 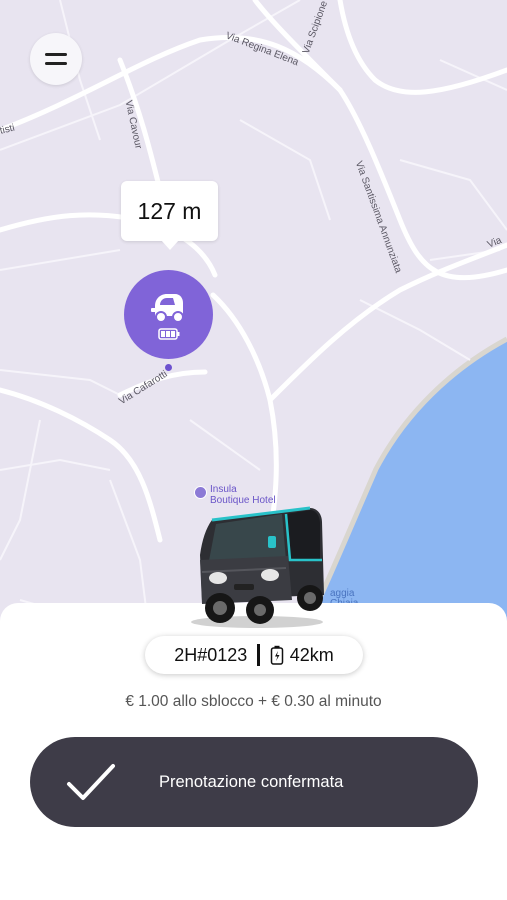 I want to click on distance-tooltip: 127 m, so click(x=169, y=215).